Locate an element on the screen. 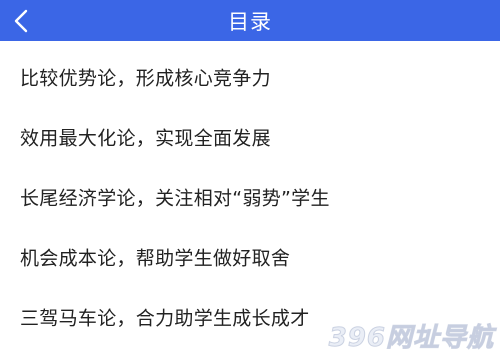  toc-item-label: 三驾马车论，合力助学生成长成才 is located at coordinates (165, 318).